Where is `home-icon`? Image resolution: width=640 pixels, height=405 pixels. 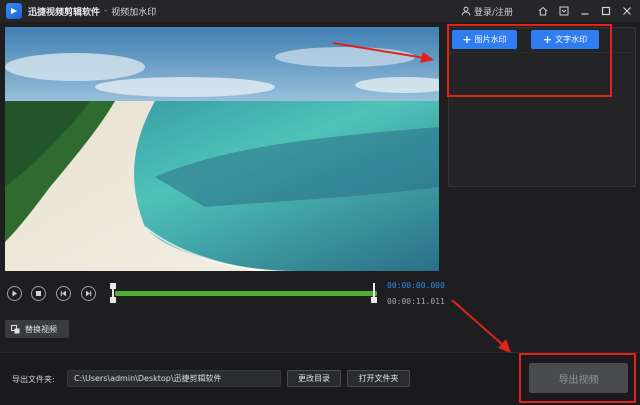 home-icon is located at coordinates (543, 11).